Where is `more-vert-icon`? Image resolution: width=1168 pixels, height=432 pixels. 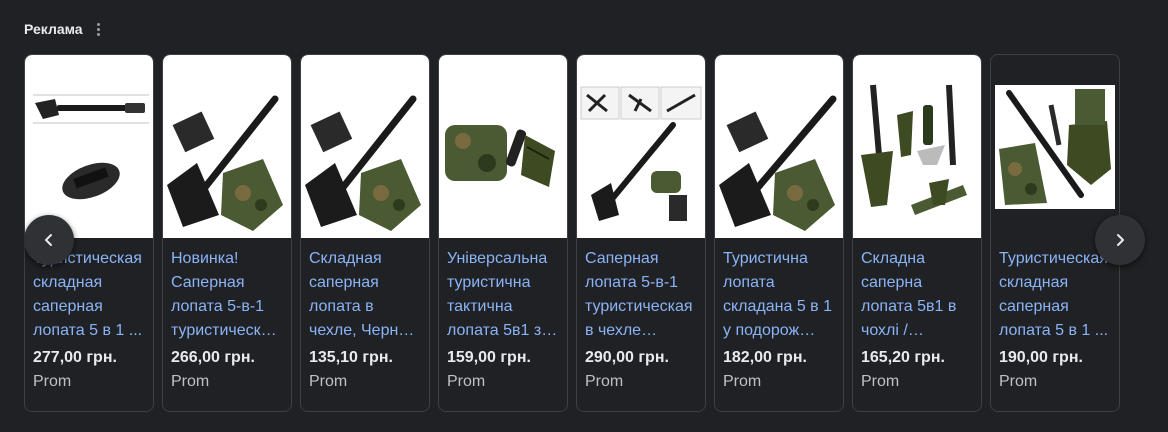 more-vert-icon is located at coordinates (99, 29).